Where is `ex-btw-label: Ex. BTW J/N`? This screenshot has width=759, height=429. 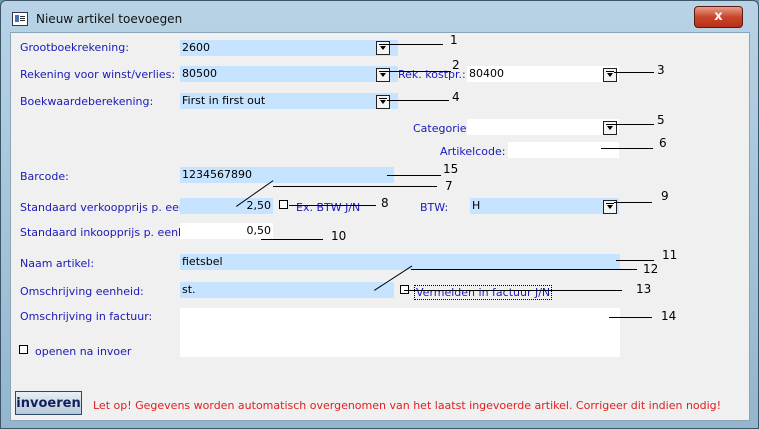 ex-btw-label: Ex. BTW J/N is located at coordinates (328, 207).